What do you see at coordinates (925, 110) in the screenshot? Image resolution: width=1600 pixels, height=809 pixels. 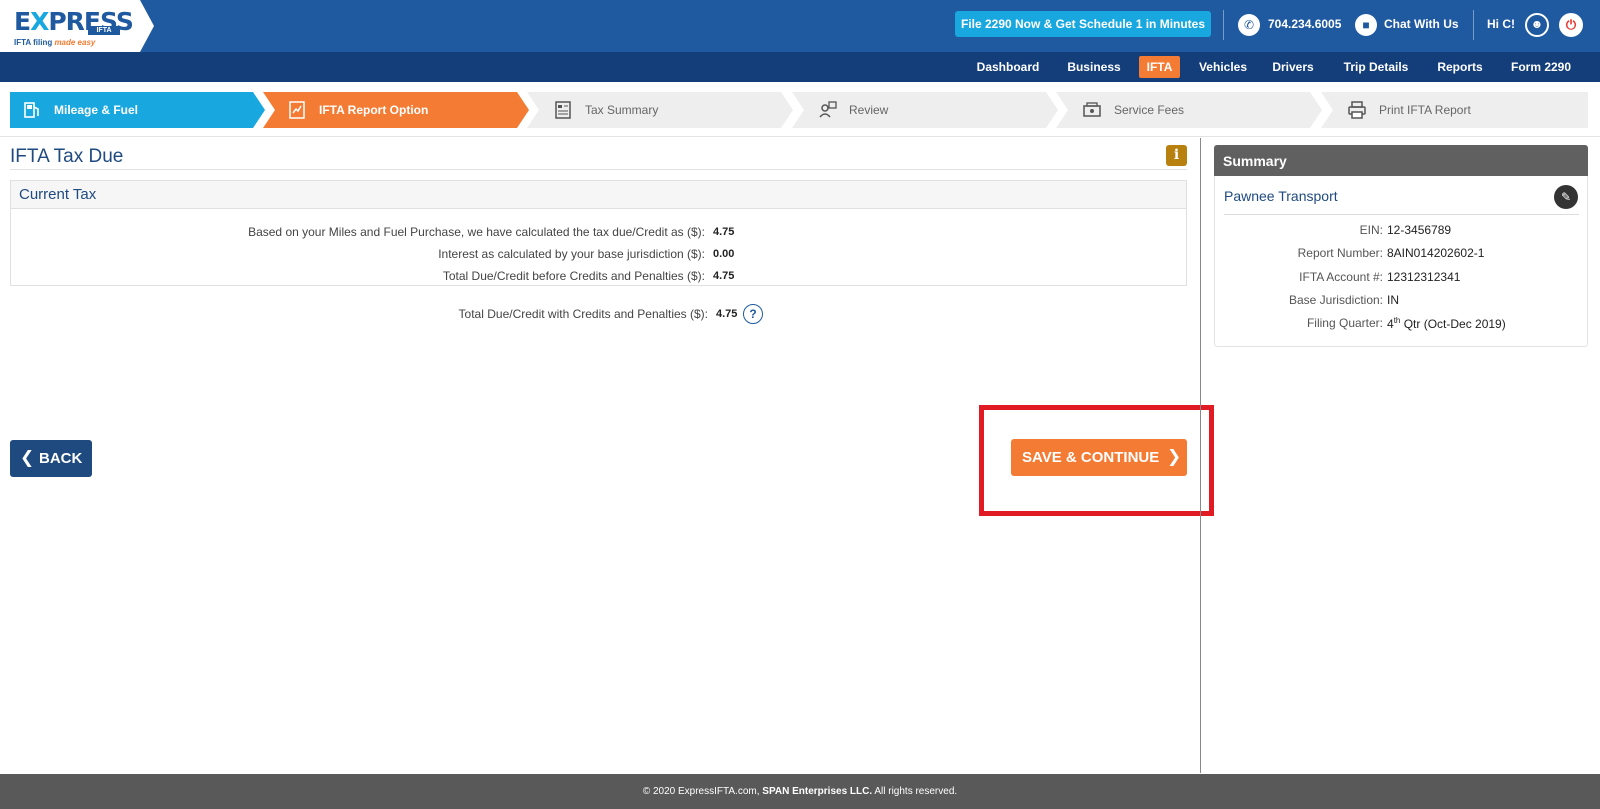 I see `step-review: Review` at bounding box center [925, 110].